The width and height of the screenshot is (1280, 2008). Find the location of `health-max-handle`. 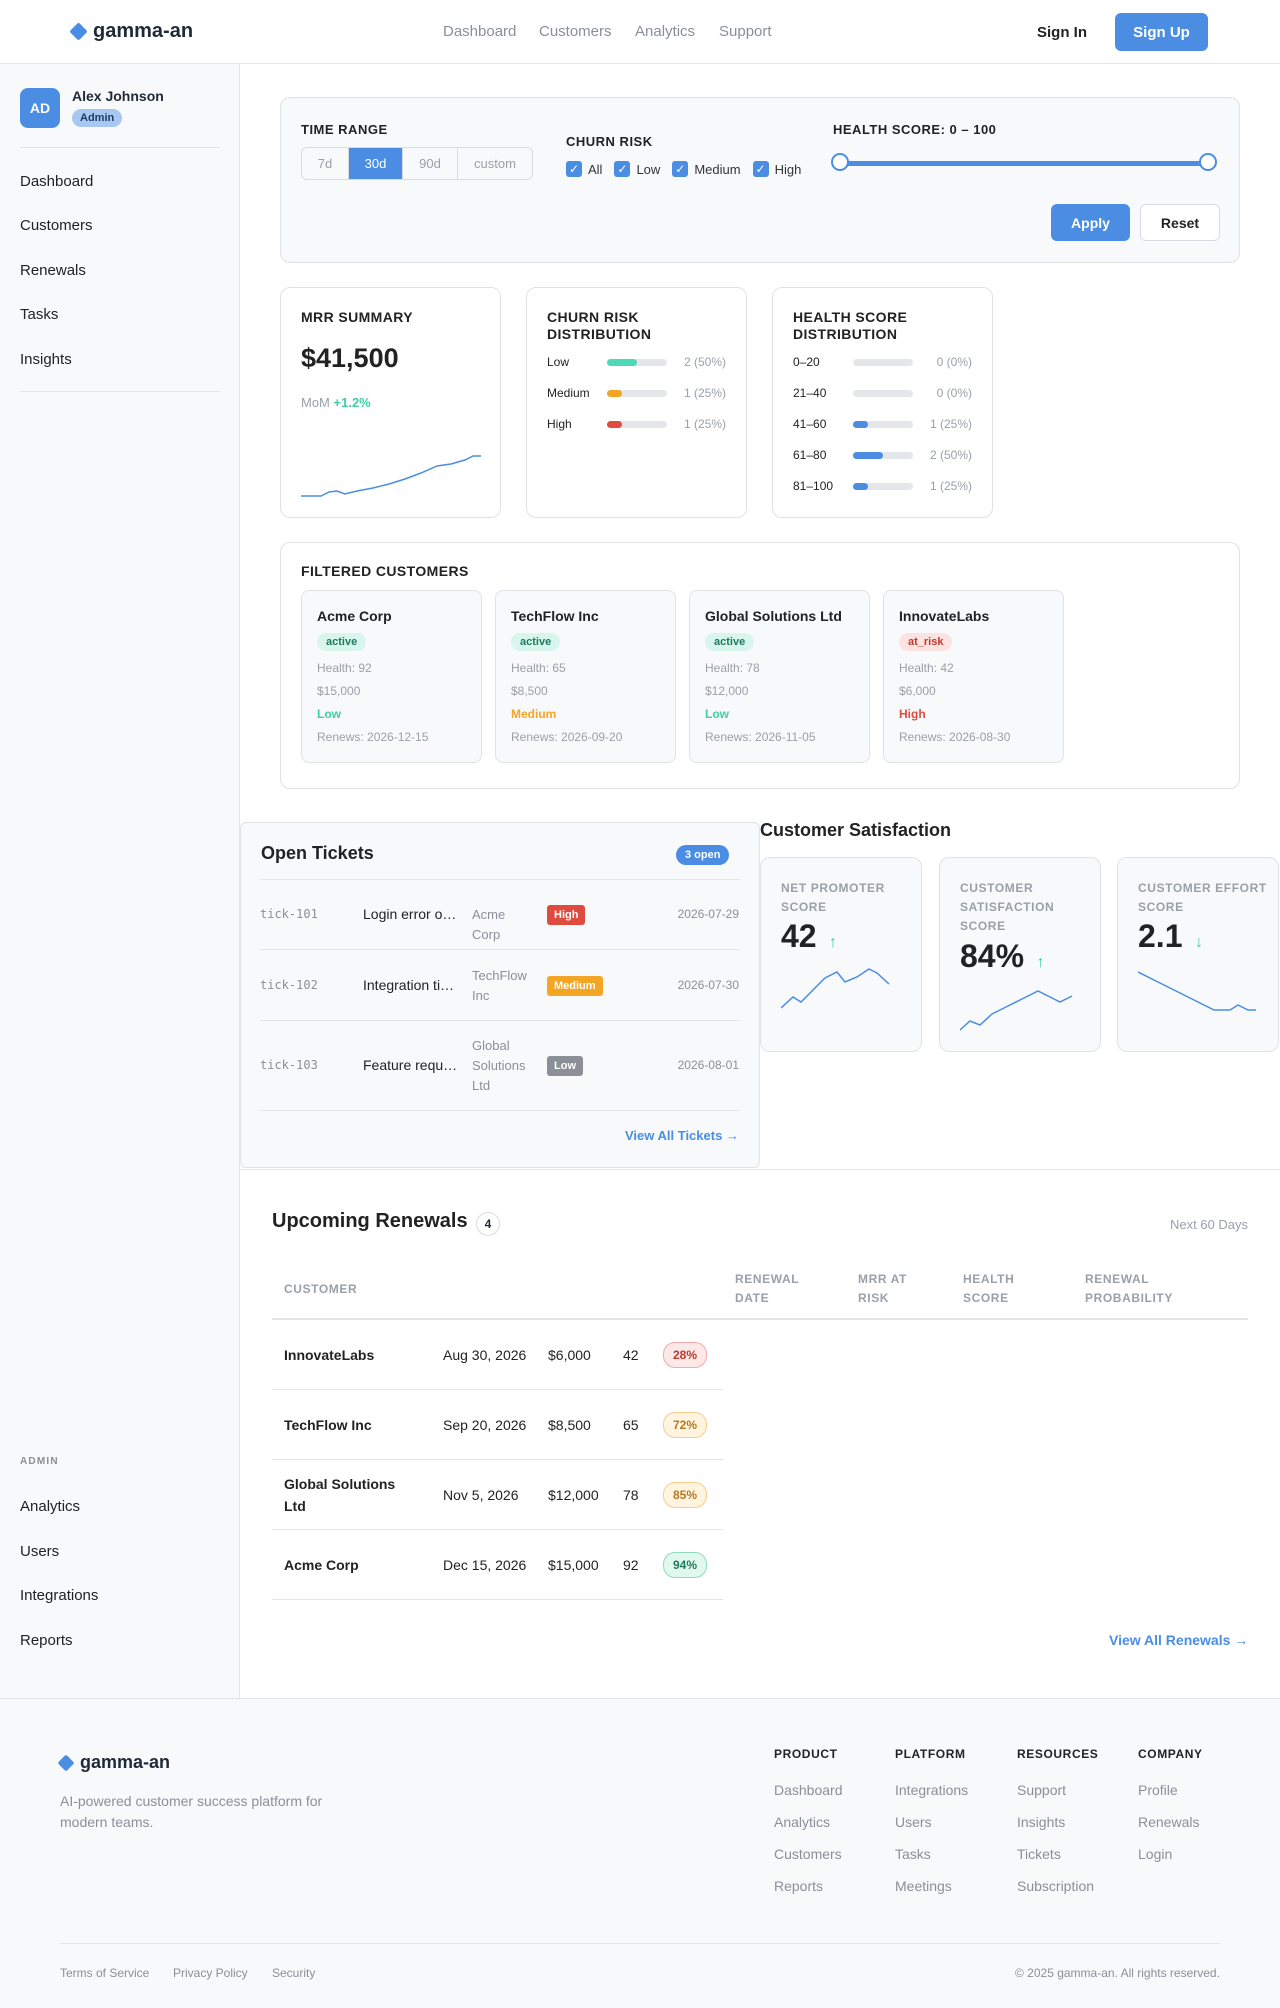

health-max-handle is located at coordinates (1208, 162).